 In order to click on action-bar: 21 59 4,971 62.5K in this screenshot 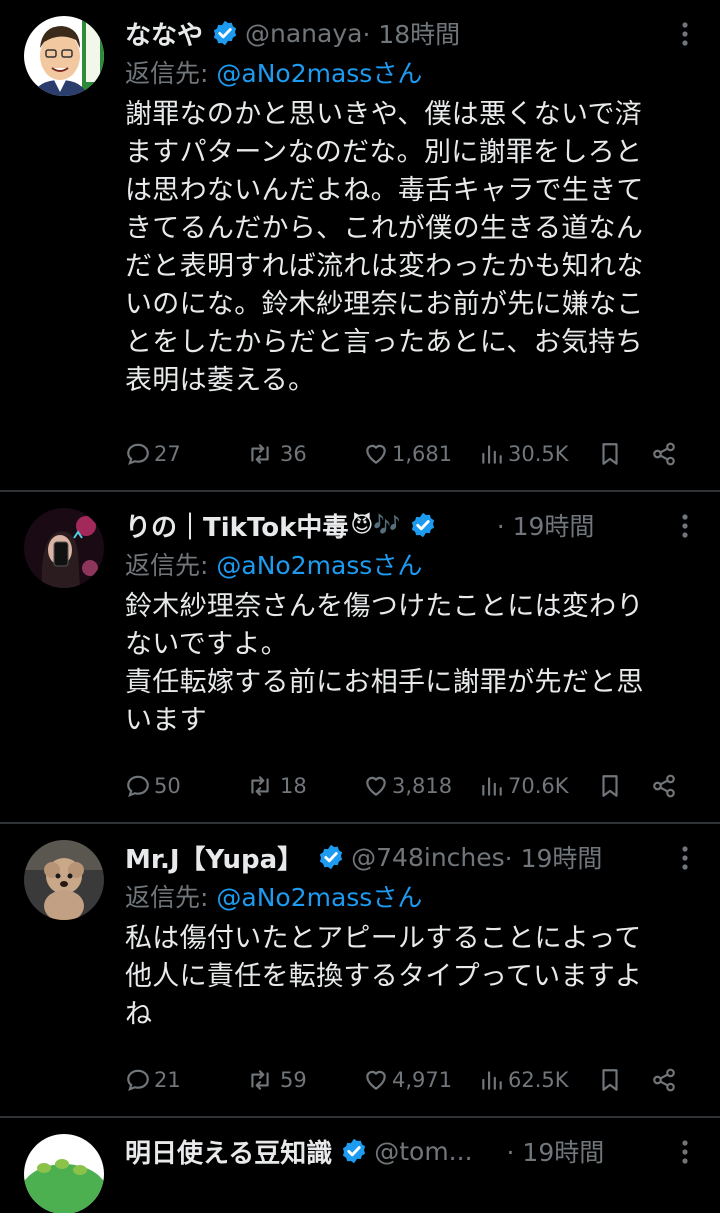, I will do `click(410, 1080)`.